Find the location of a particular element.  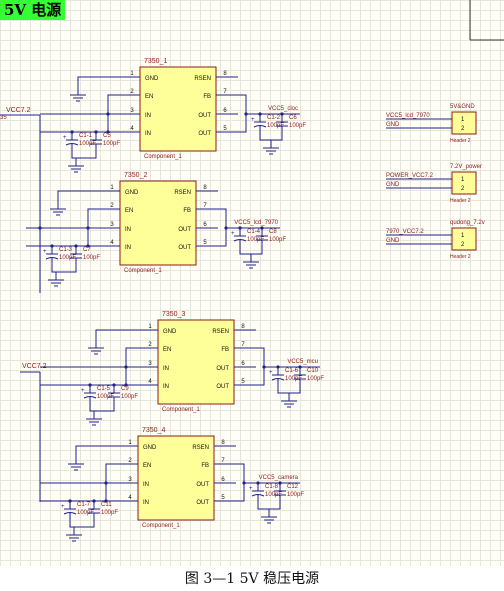

sheet-title: 5V 电源 is located at coordinates (33, 10).